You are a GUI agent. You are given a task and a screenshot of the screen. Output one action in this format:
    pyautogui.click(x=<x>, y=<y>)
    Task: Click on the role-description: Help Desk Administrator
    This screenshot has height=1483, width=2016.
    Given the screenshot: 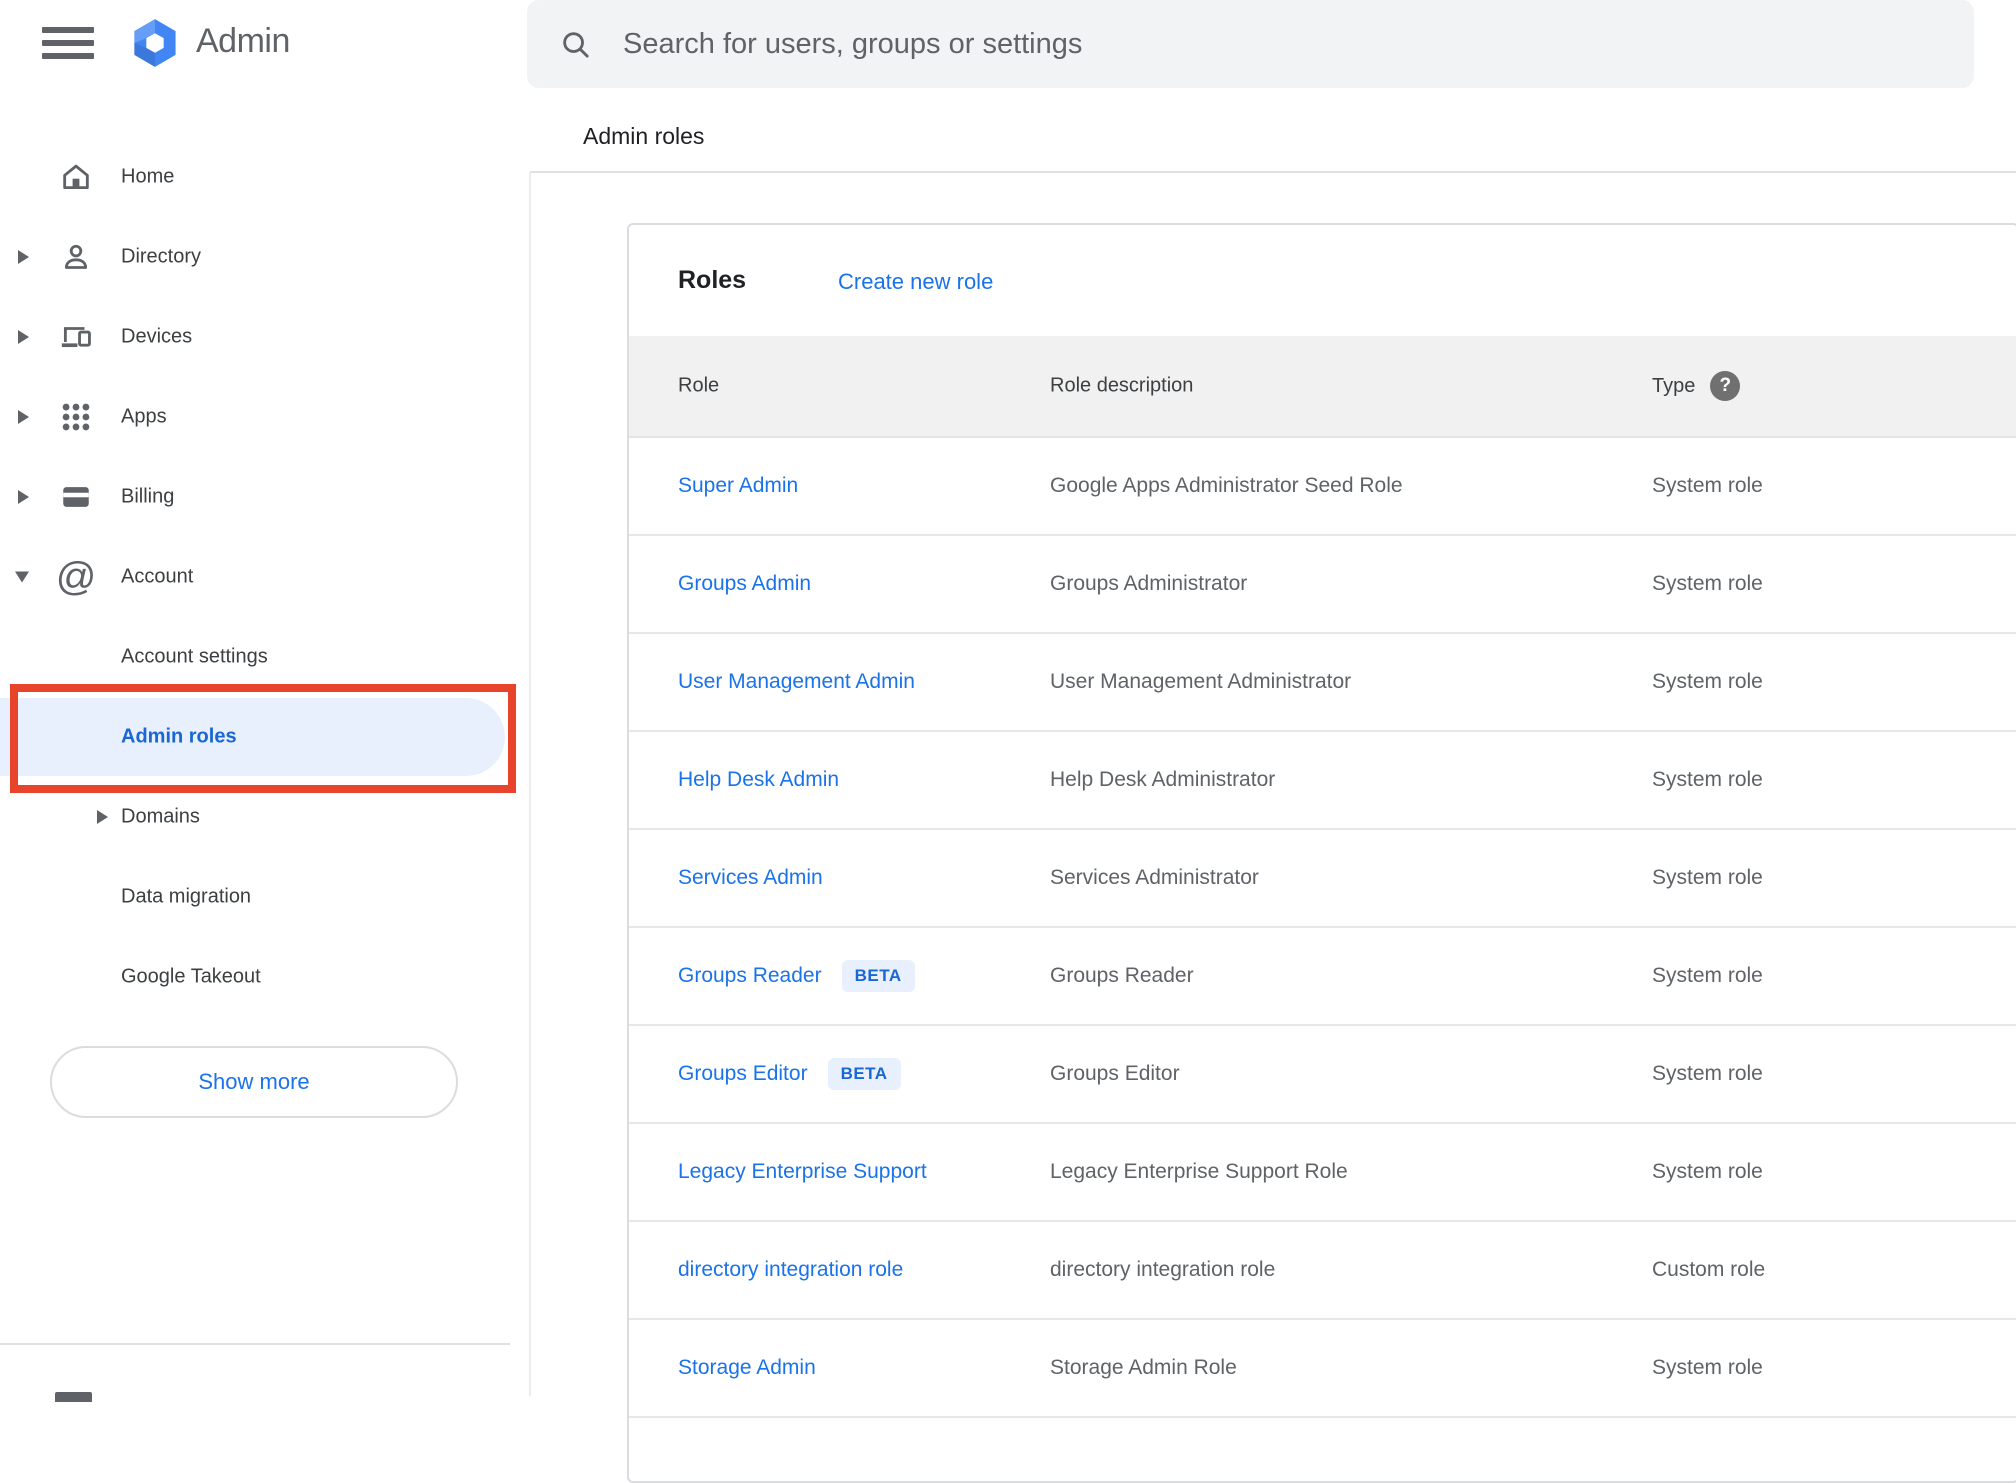 What is the action you would take?
    pyautogui.click(x=1163, y=779)
    